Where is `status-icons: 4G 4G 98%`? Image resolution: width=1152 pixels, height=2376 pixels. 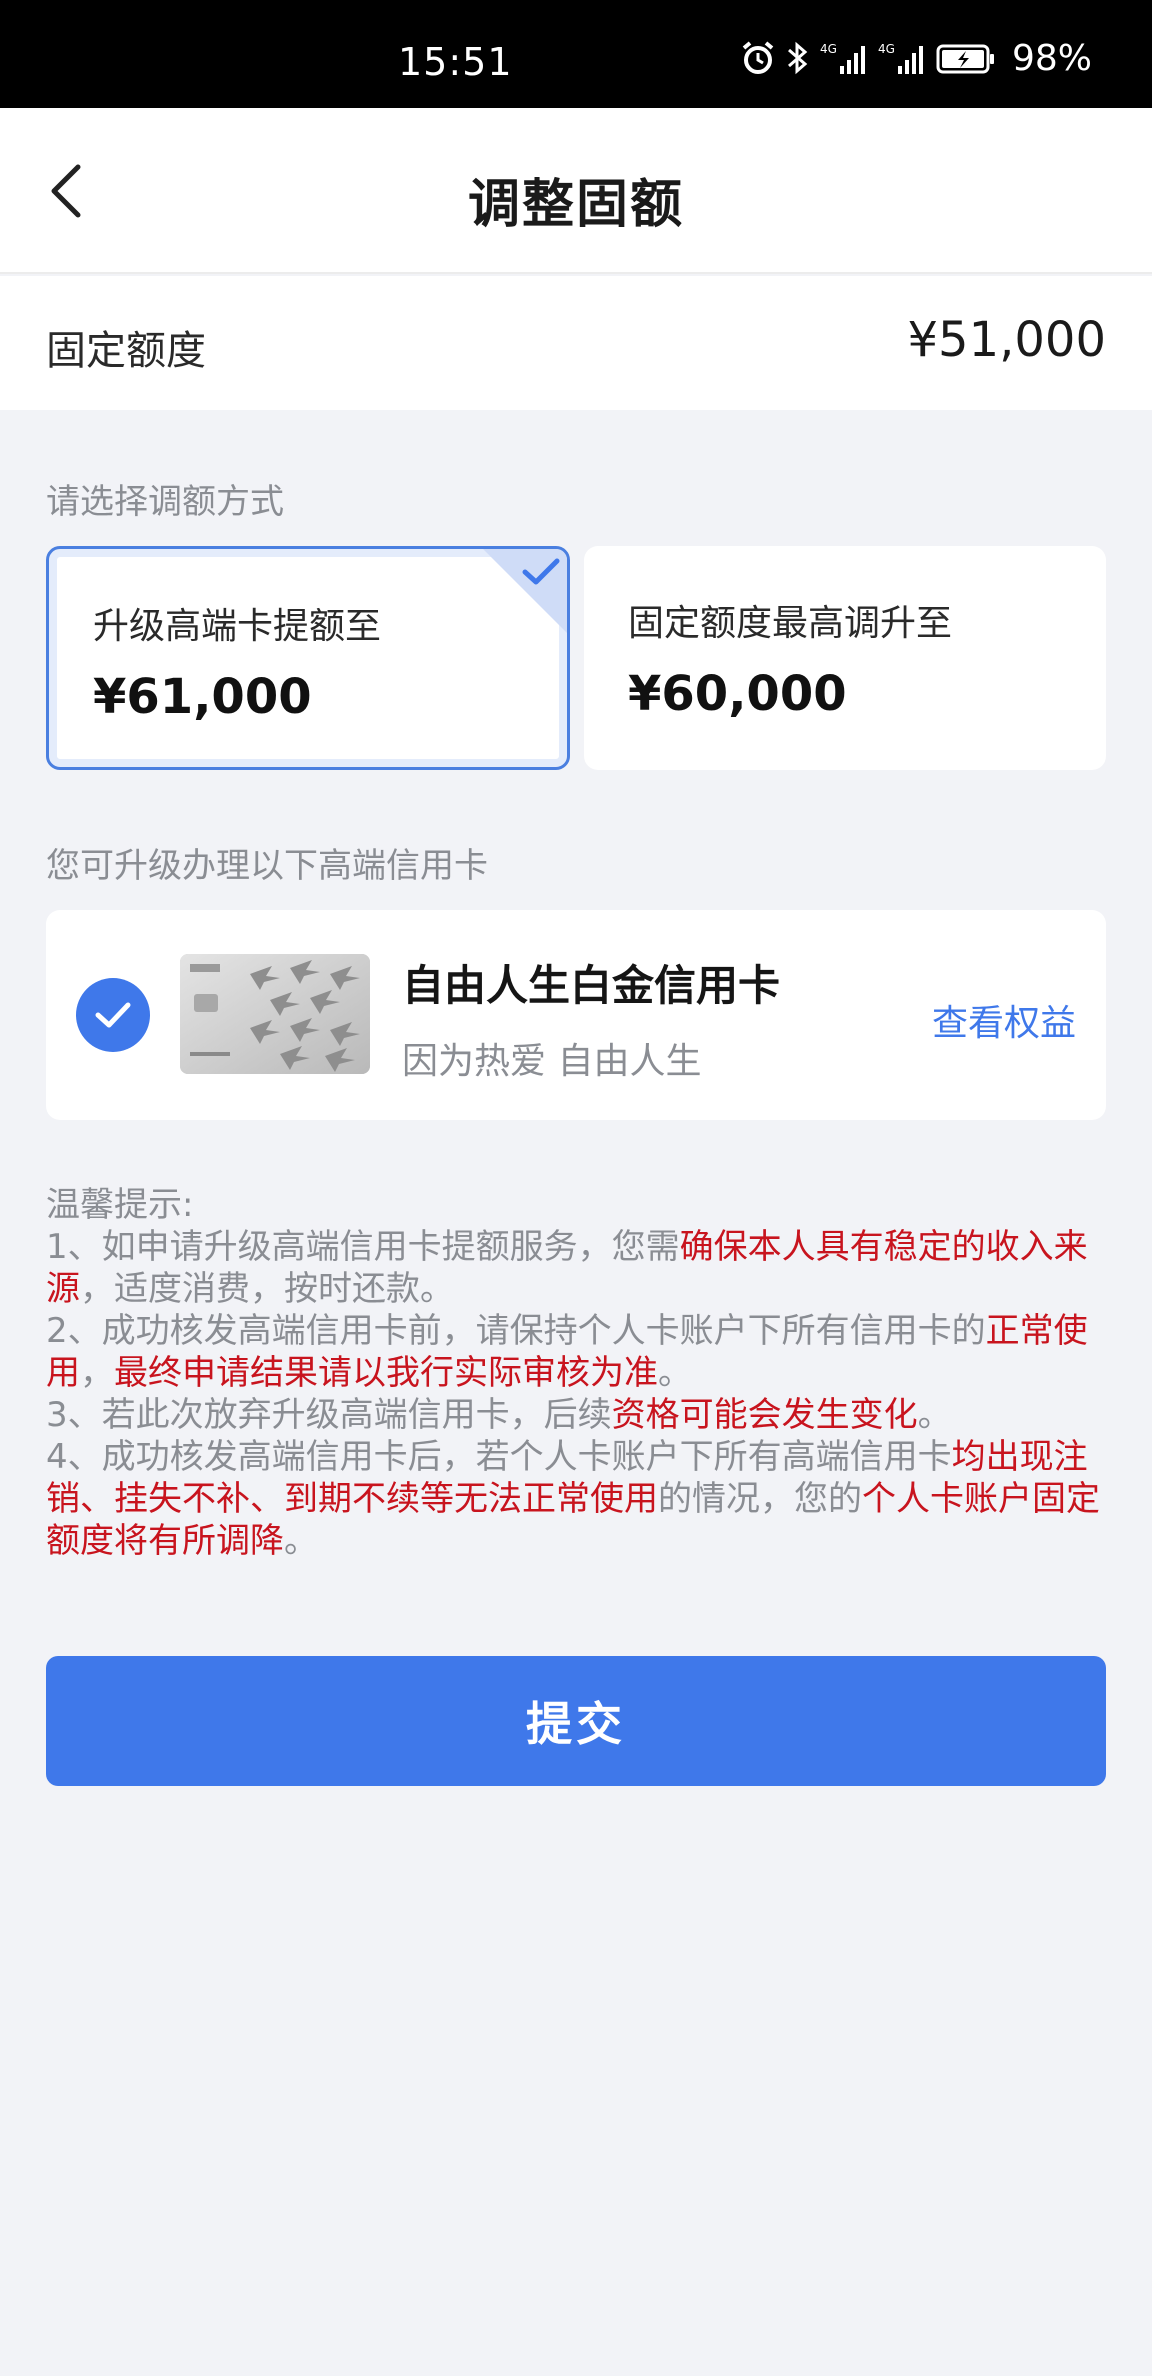 status-icons: 4G 4G 98% is located at coordinates (916, 58).